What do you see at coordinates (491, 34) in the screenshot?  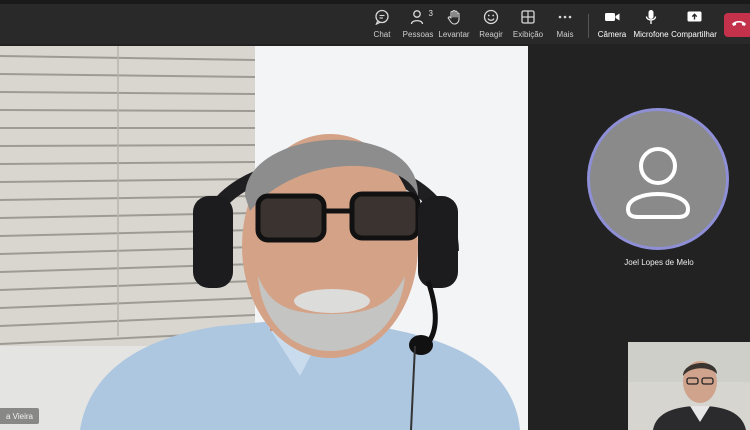 I see `react-label: Reagir` at bounding box center [491, 34].